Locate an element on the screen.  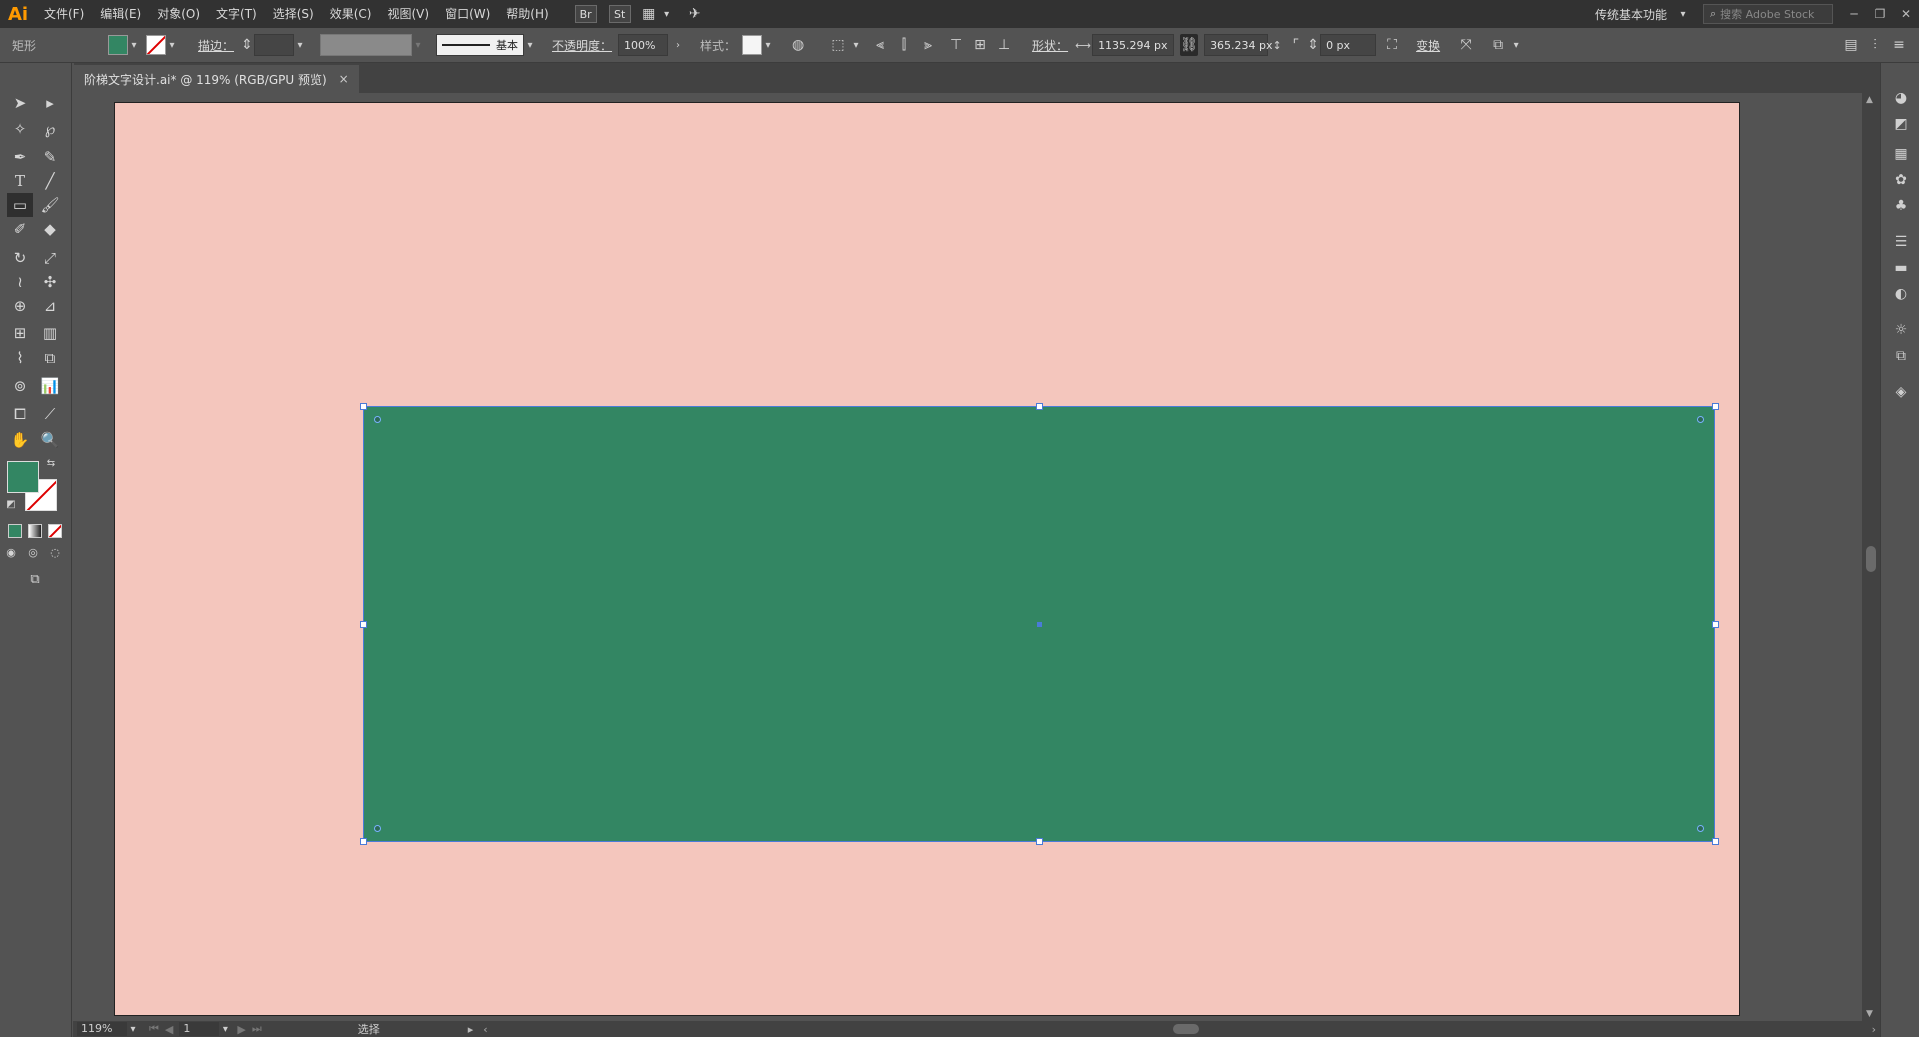
menu-select: 选择(S) is located at coordinates (293, 14).